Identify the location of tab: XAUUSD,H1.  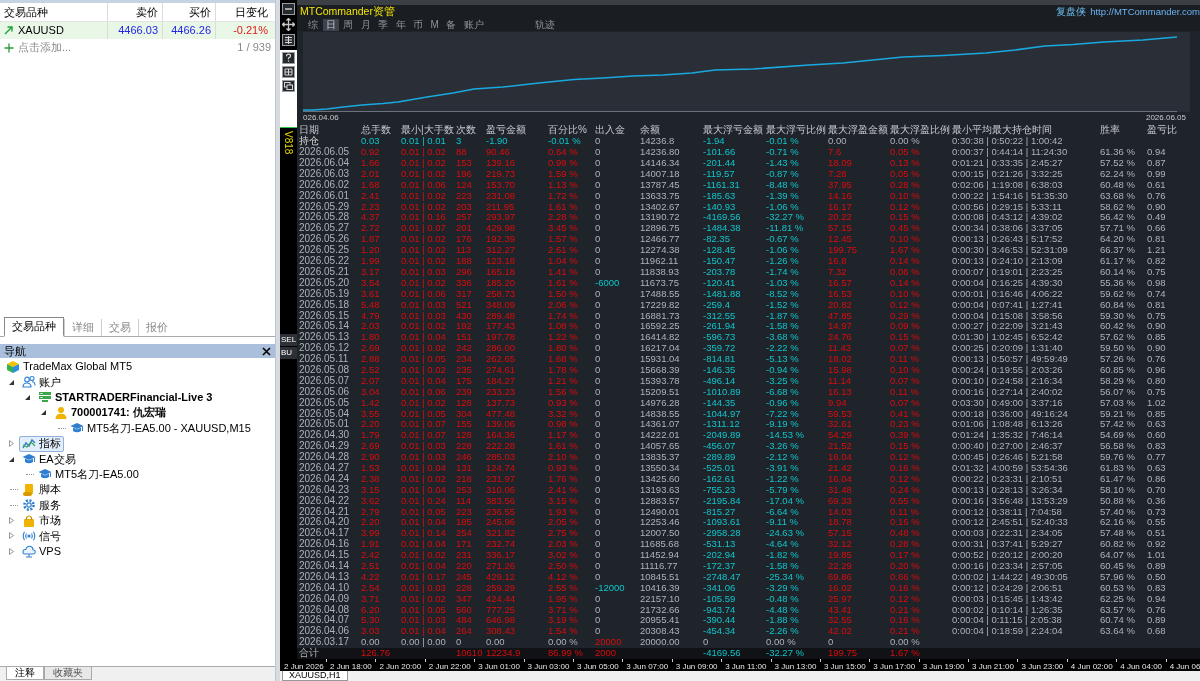
(315, 676).